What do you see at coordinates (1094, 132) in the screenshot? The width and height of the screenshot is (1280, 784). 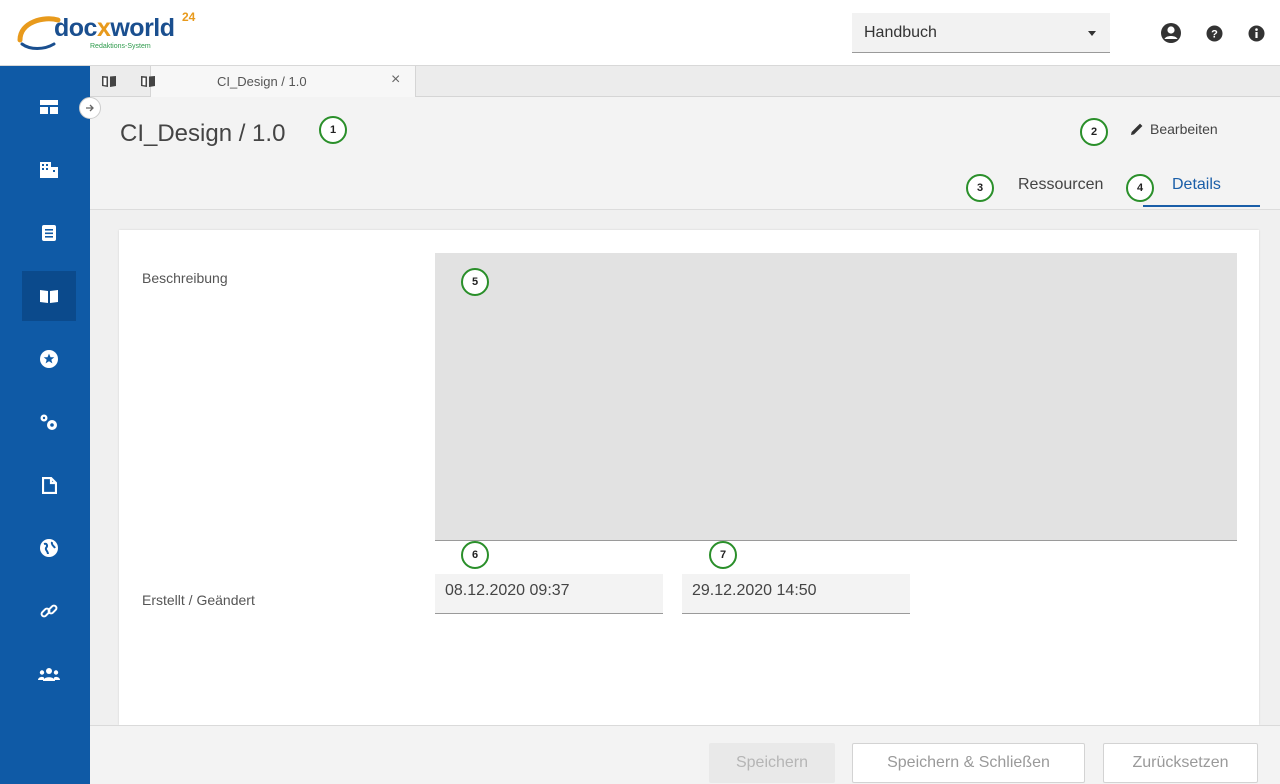 I see `callout-badge-2: 2` at bounding box center [1094, 132].